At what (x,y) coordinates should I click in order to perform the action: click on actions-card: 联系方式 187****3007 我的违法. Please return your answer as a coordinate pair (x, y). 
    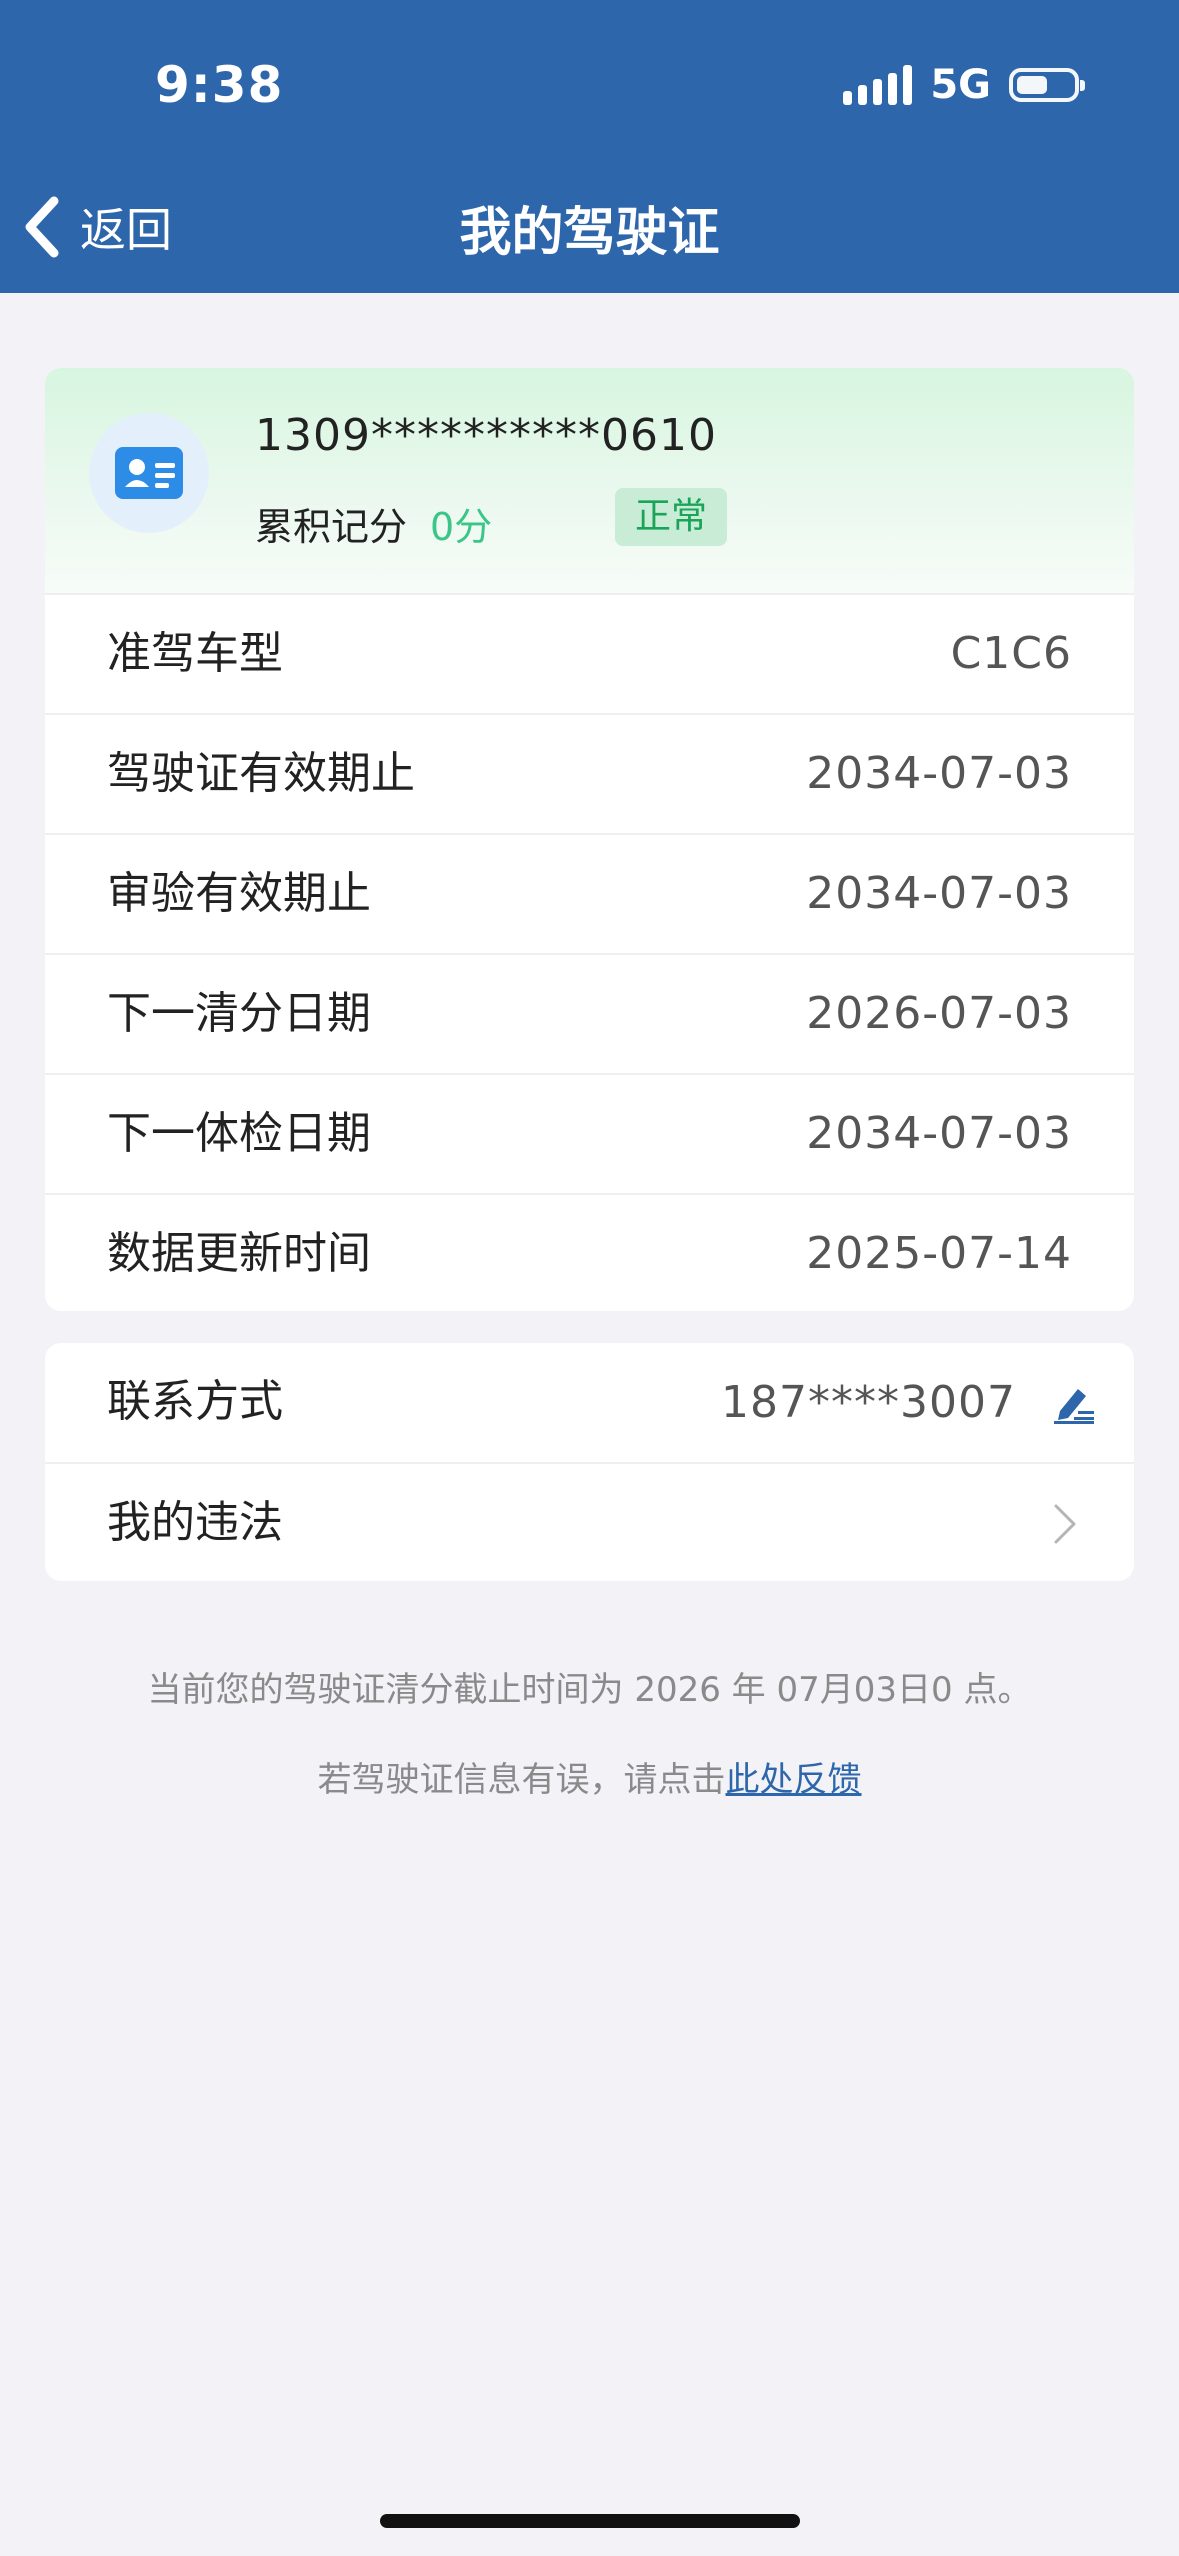
    Looking at the image, I should click on (589, 1462).